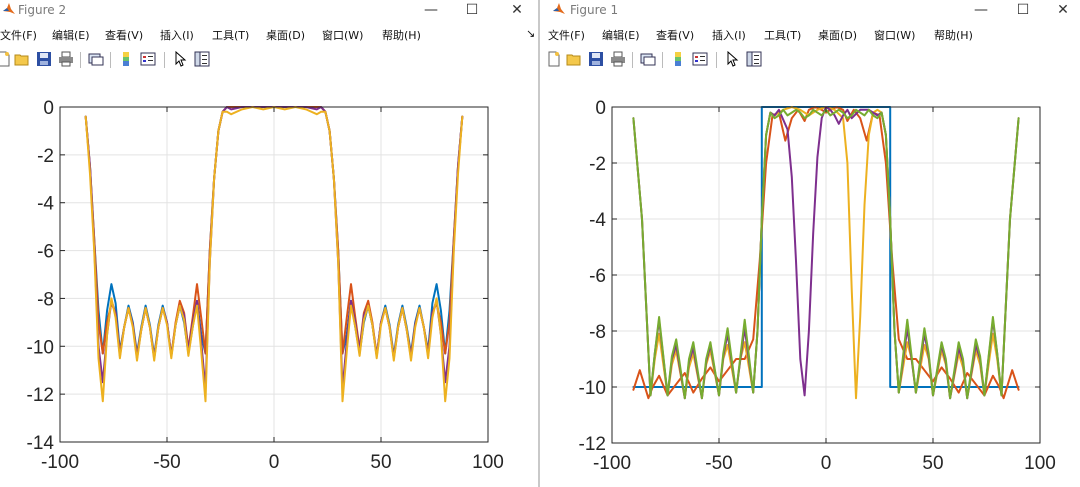  I want to click on window-title: Figure 1, so click(594, 10).